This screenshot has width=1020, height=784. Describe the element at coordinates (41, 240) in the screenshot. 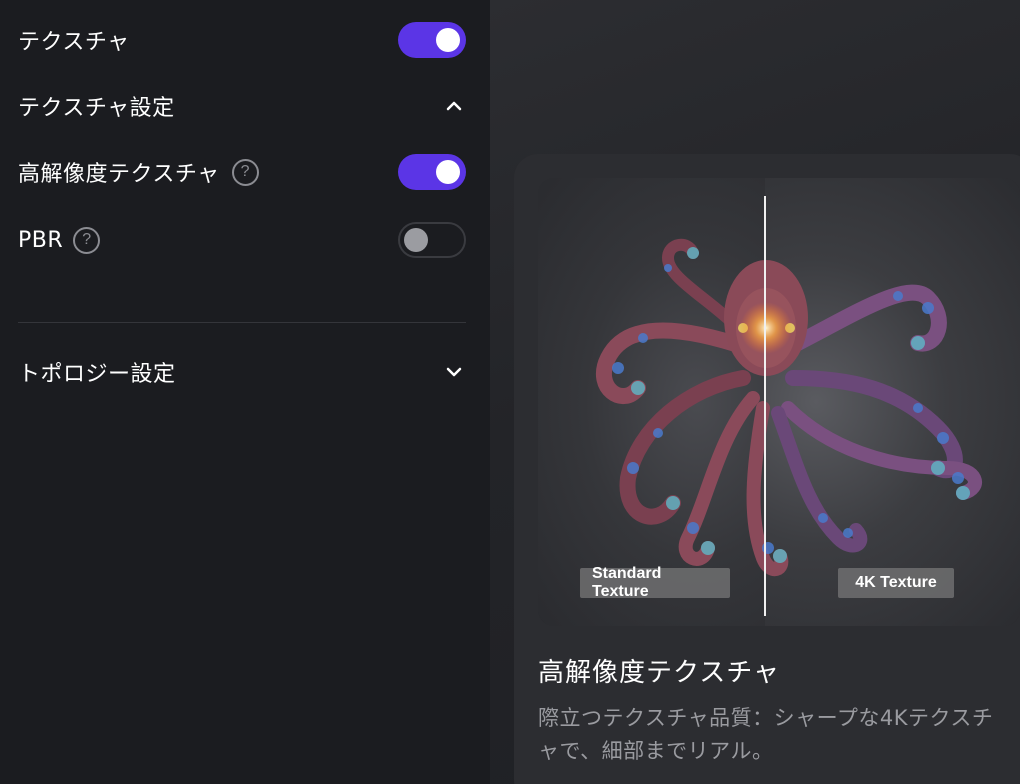

I see `pbr-label: PBR` at that location.